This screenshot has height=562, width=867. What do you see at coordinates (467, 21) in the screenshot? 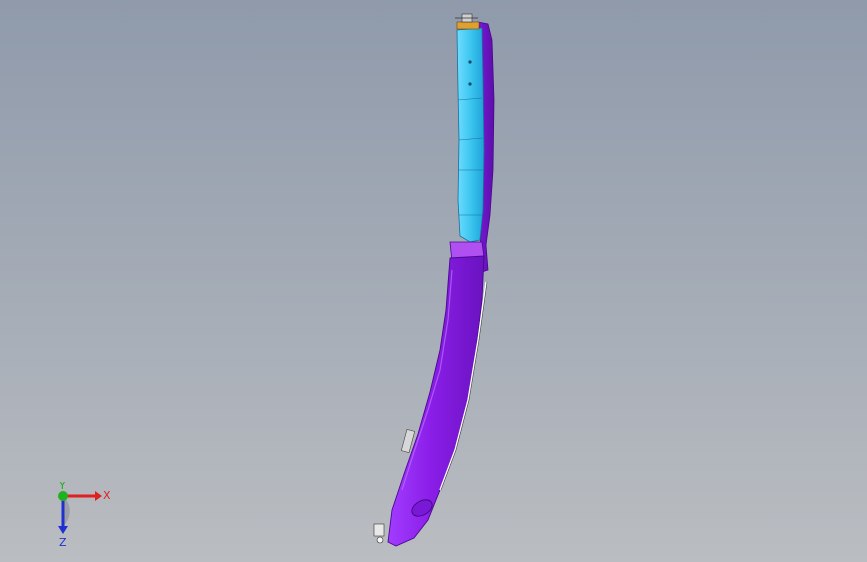
I see `top-fastener` at bounding box center [467, 21].